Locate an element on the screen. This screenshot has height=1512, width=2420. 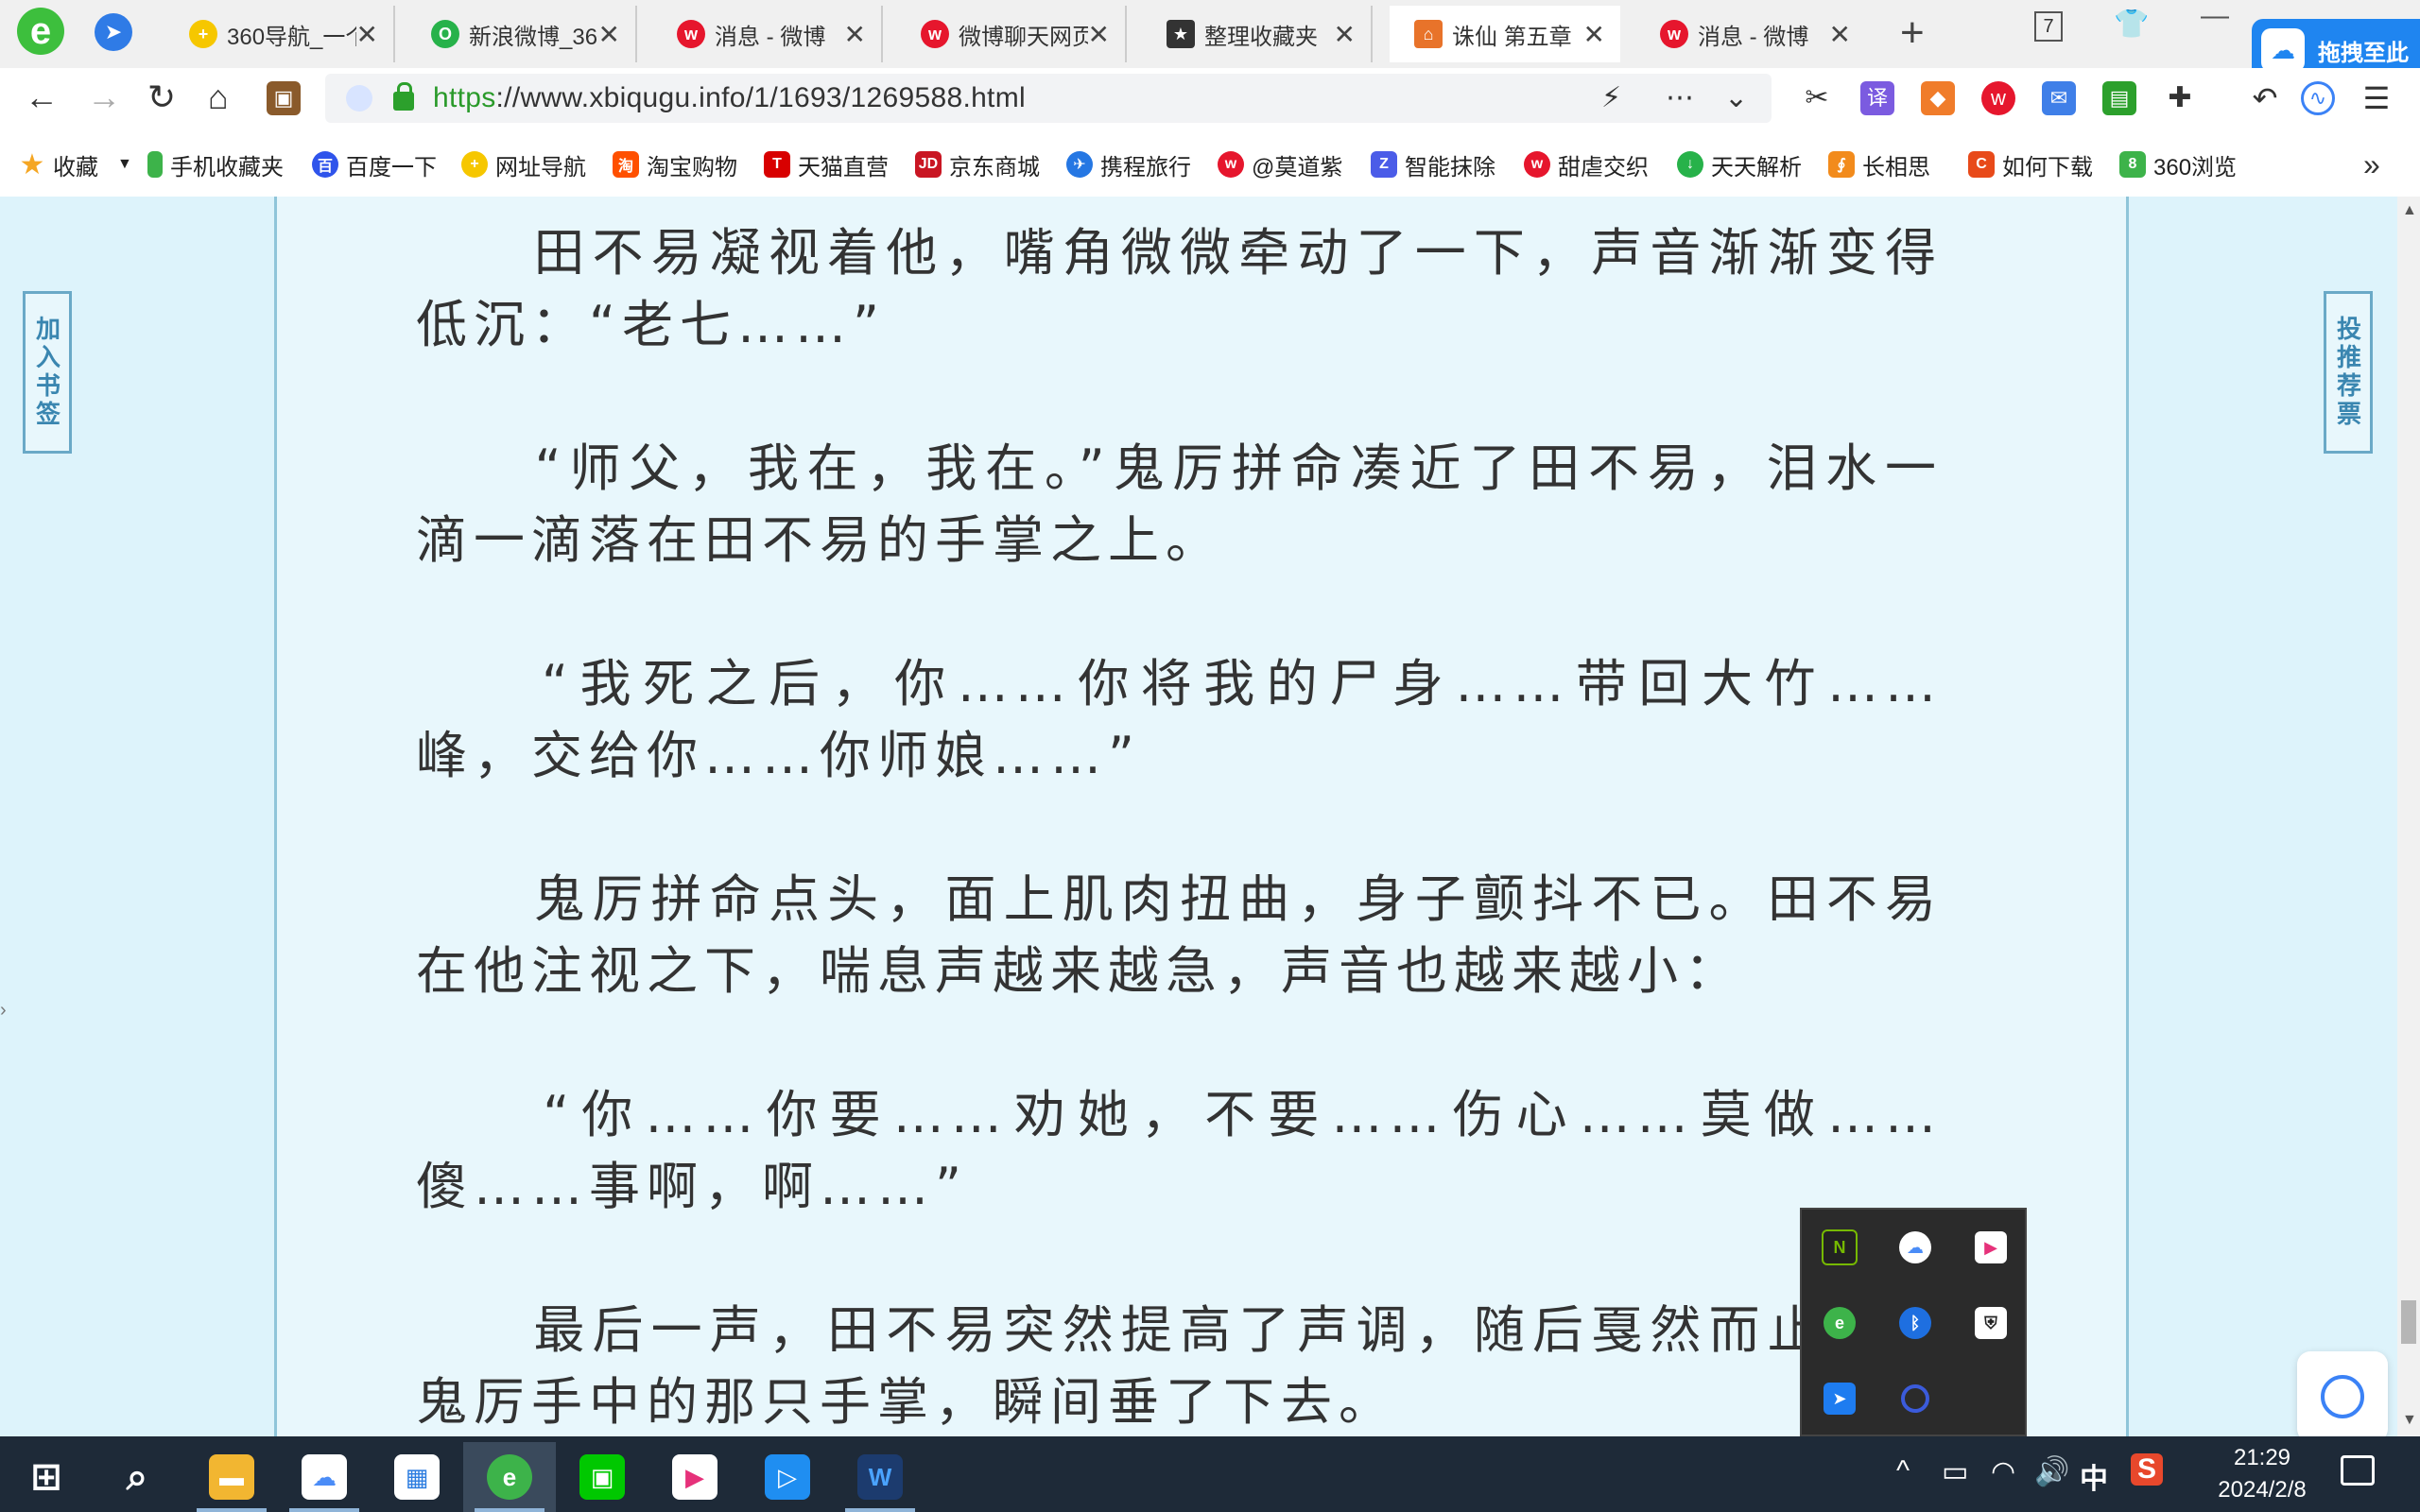
more-options-icon: ⋯ is located at coordinates (1680, 97).